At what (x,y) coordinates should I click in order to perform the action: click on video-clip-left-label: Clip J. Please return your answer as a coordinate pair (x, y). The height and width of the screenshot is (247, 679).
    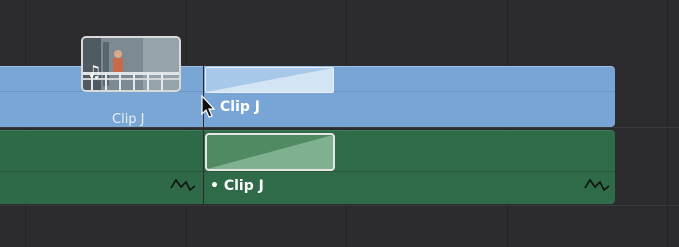
    Looking at the image, I should click on (128, 119).